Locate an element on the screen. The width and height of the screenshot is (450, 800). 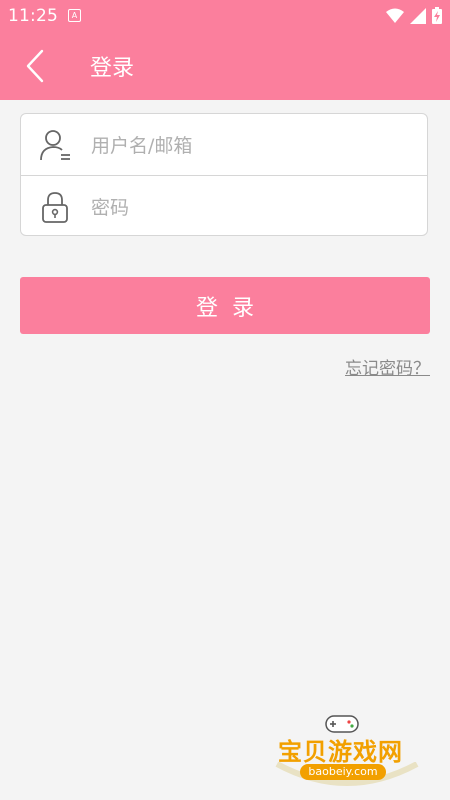
status-bar: 11:25 A is located at coordinates (225, 16).